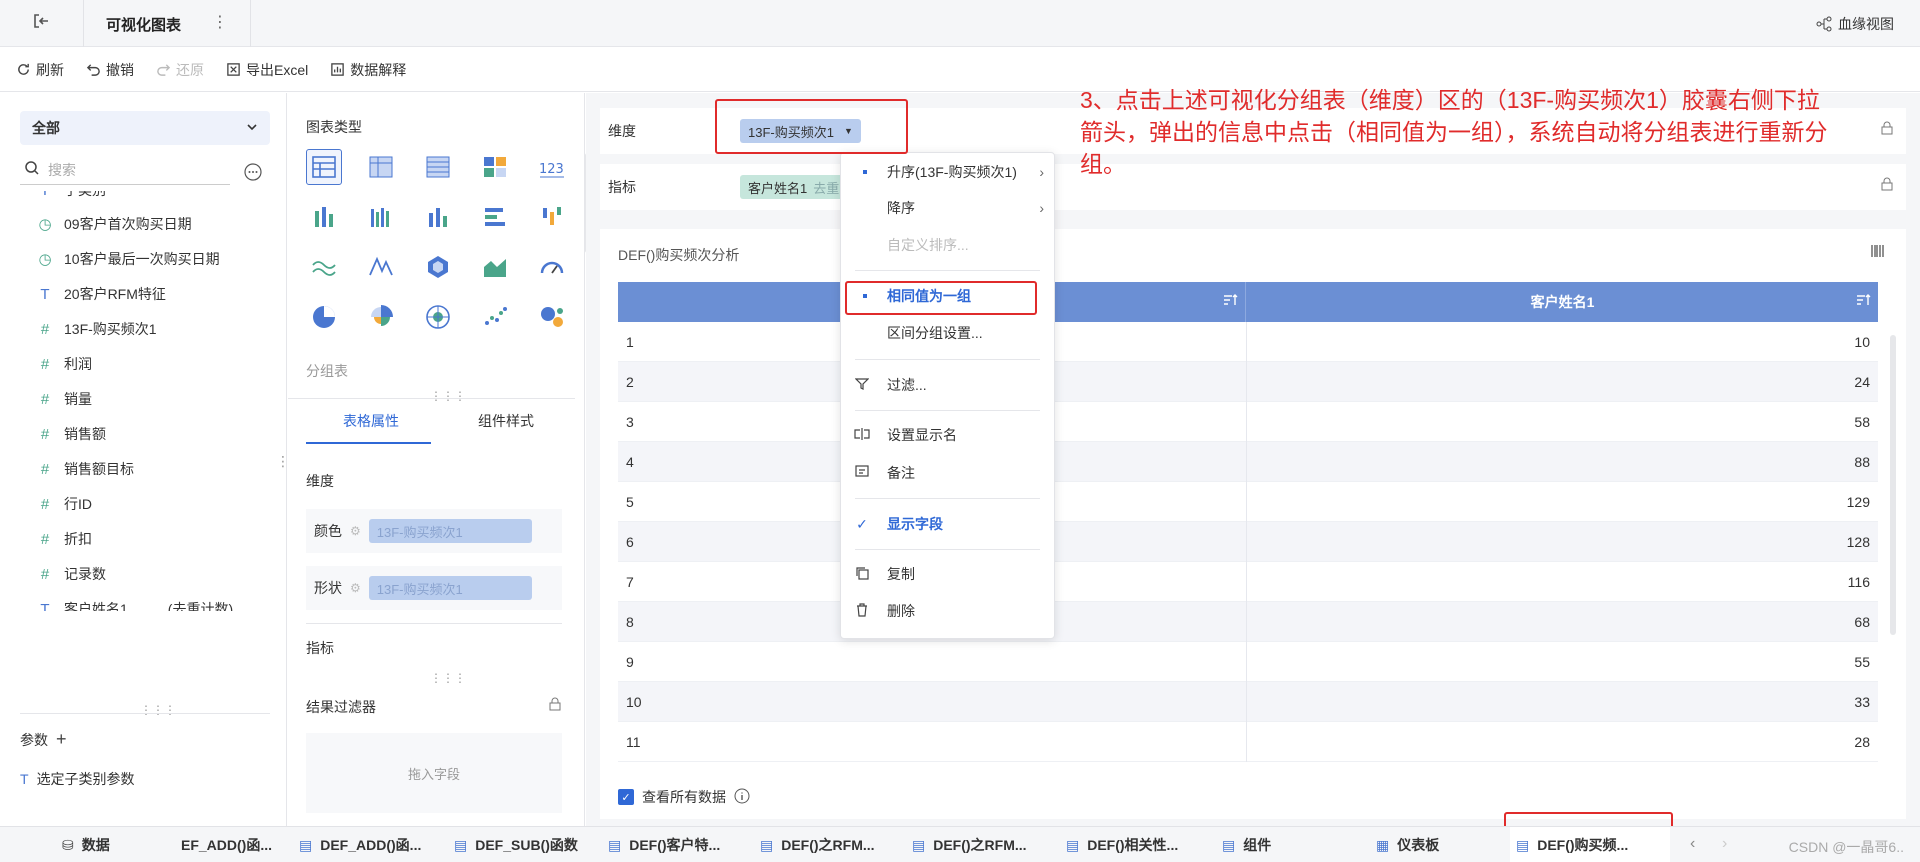  Describe the element at coordinates (1248, 662) in the screenshot. I see `table-row: 9 55` at that location.